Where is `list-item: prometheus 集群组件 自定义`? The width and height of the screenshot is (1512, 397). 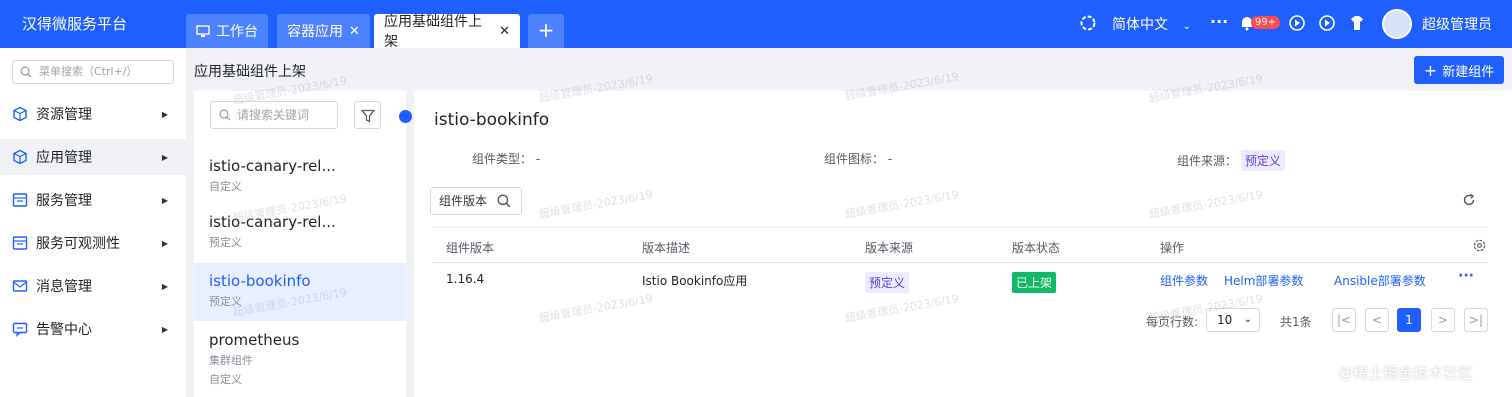 list-item: prometheus 集群组件 自定义 is located at coordinates (300, 362).